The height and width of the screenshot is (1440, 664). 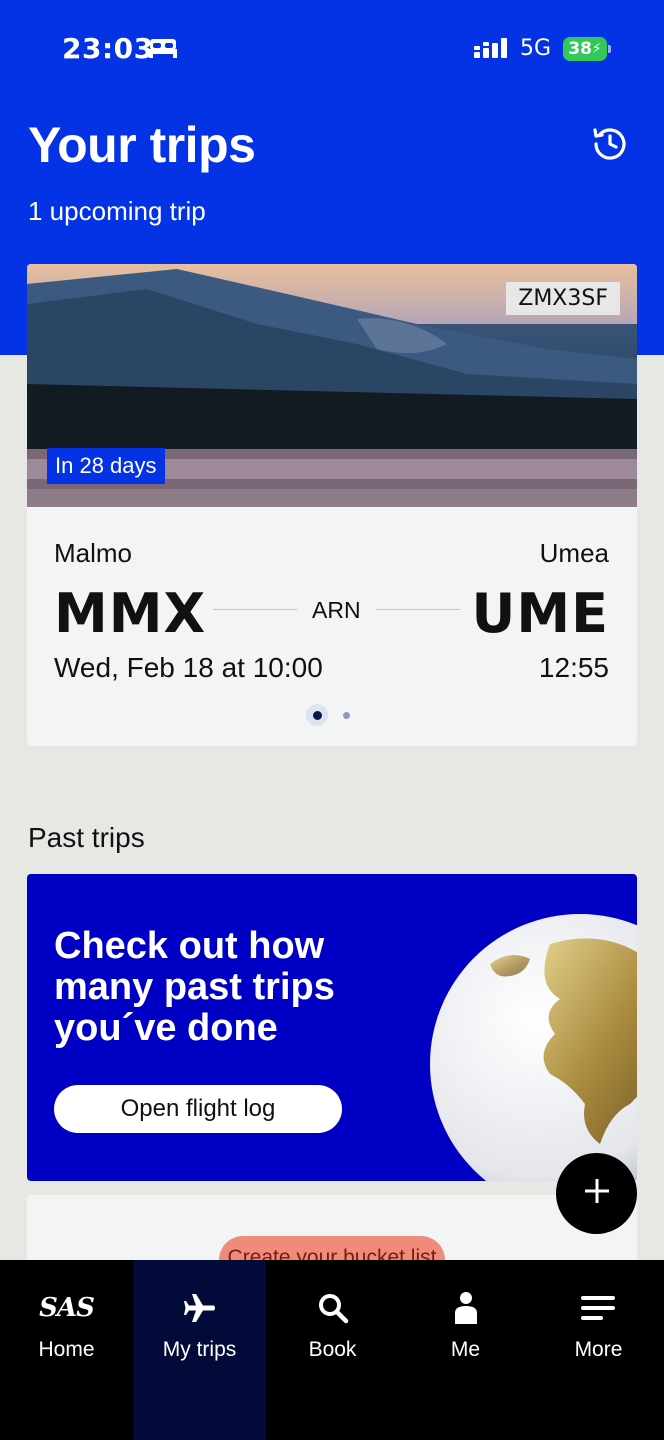 I want to click on signal-icon, so click(x=492, y=51).